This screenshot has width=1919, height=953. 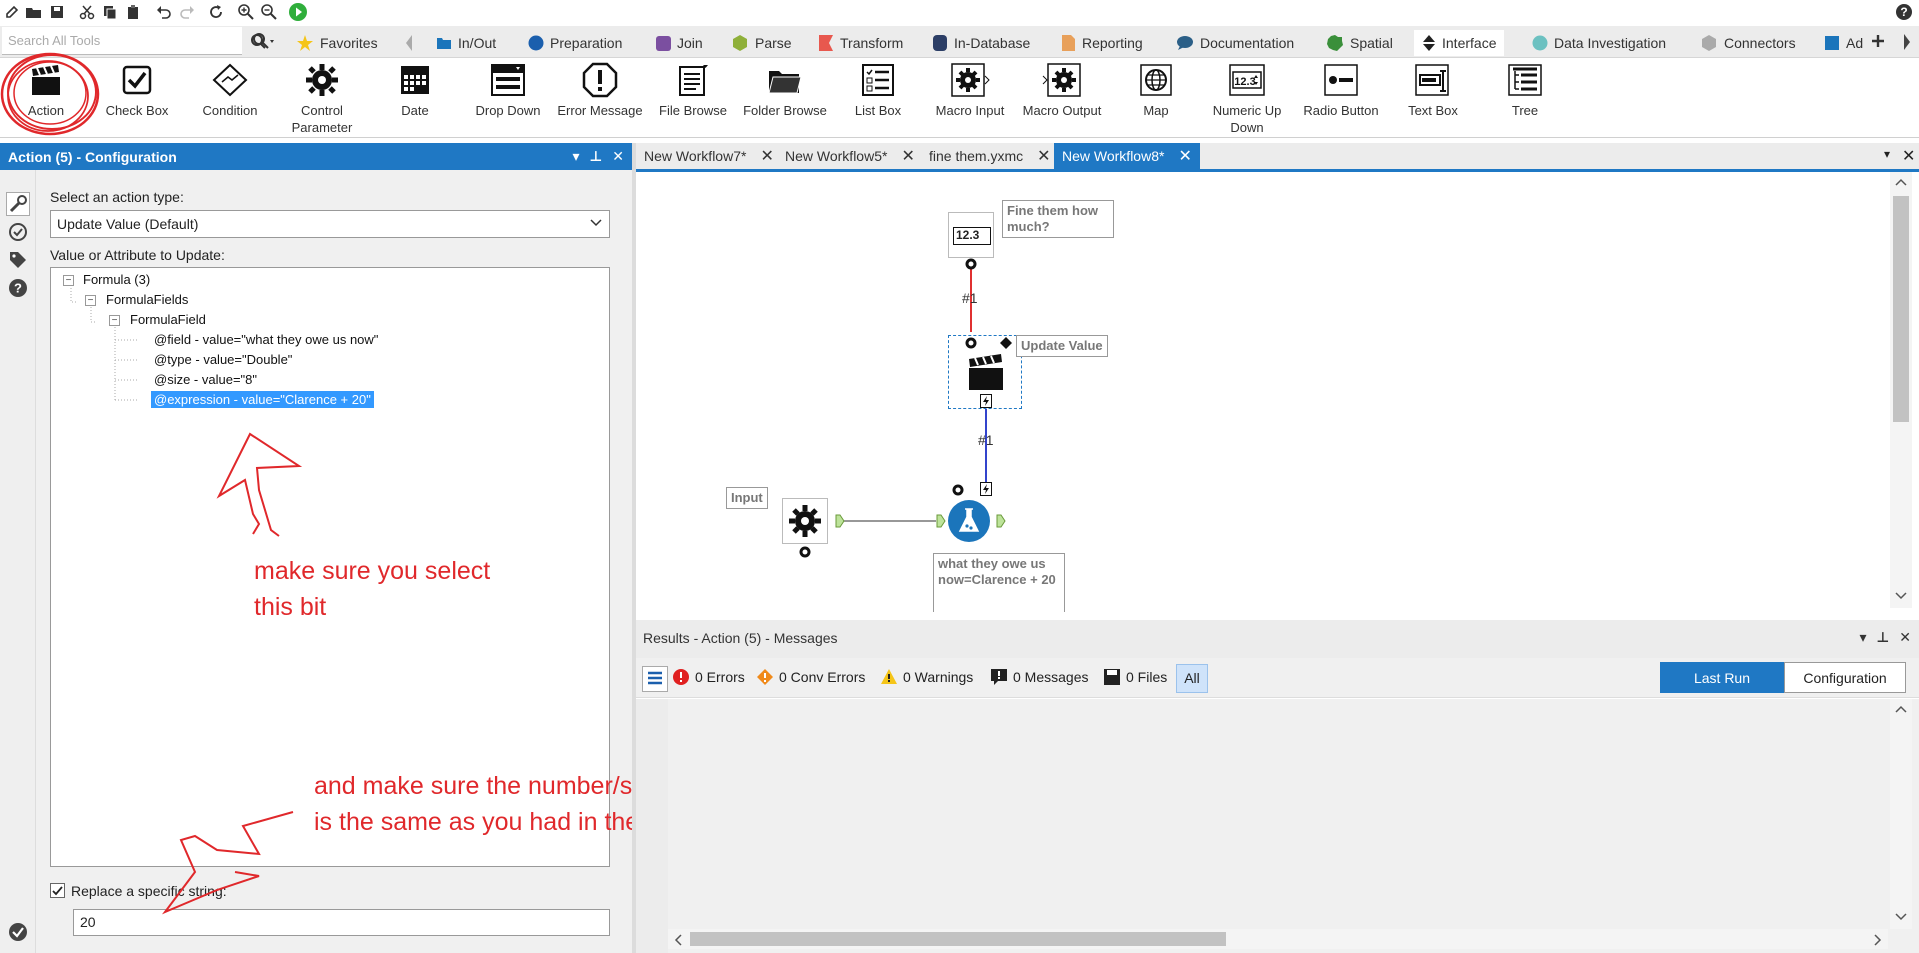 What do you see at coordinates (1359, 43) in the screenshot?
I see `tab-spatial: Spatial` at bounding box center [1359, 43].